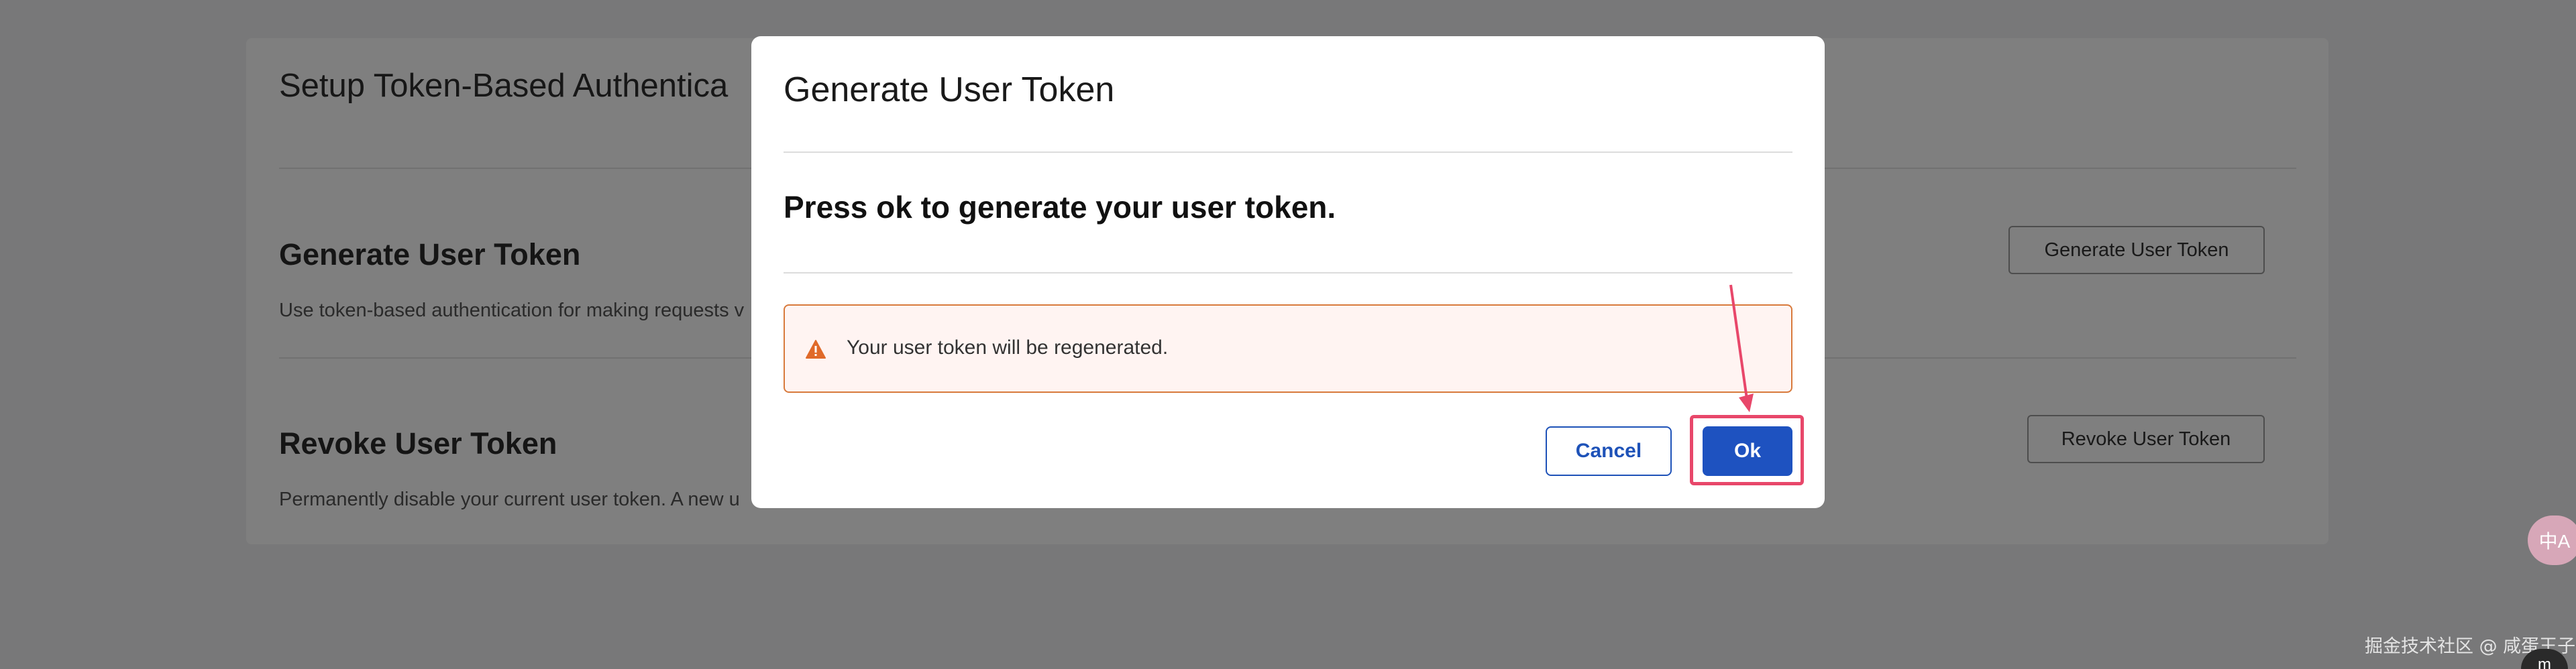 The image size is (2576, 669). Describe the element at coordinates (1741, 348) in the screenshot. I see `annotation-arrow-icon` at that location.